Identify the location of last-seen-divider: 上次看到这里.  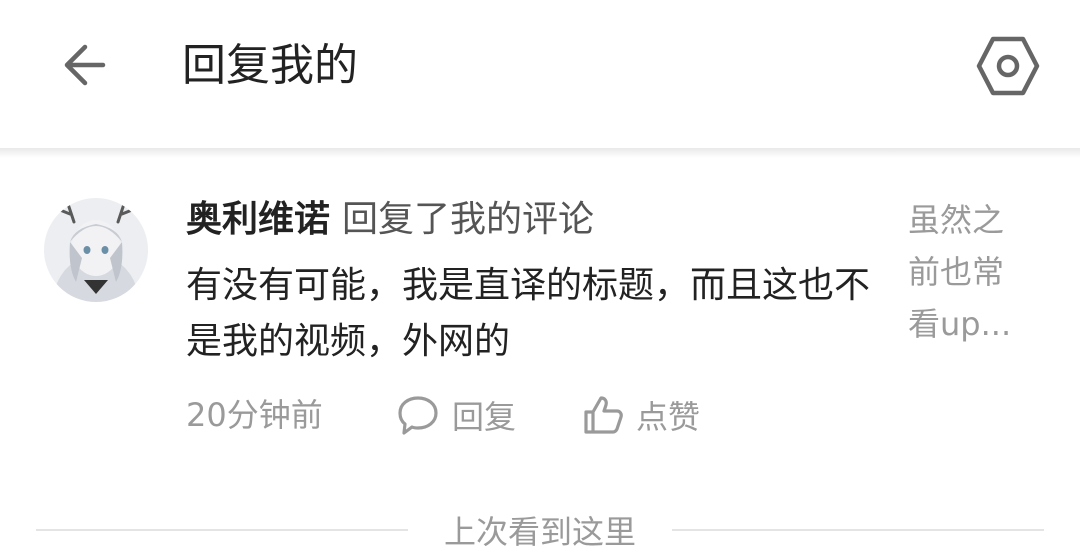
(540, 532).